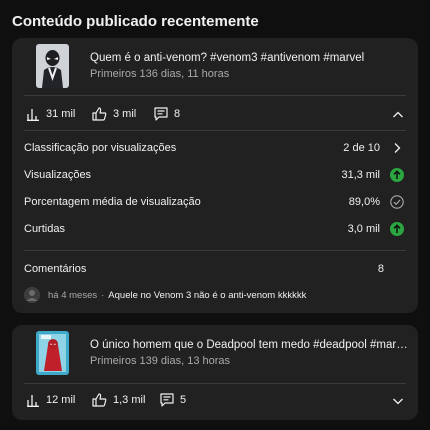 The height and width of the screenshot is (430, 430). I want to click on metric-row-avg-view: Porcentagem média de visualização 89,0%, so click(214, 203).